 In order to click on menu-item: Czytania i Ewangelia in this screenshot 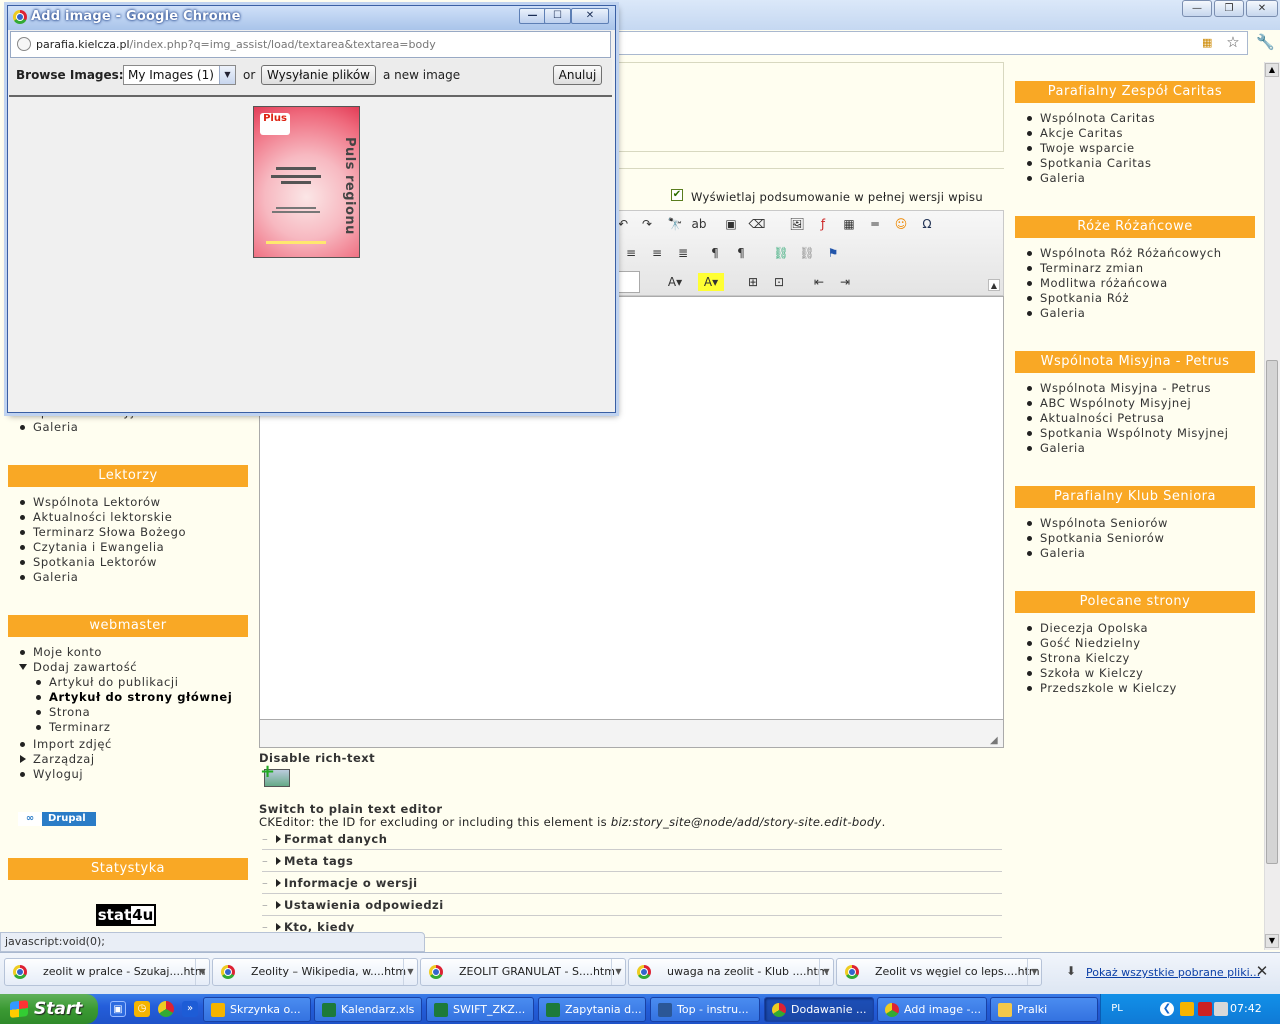, I will do `click(102, 547)`.